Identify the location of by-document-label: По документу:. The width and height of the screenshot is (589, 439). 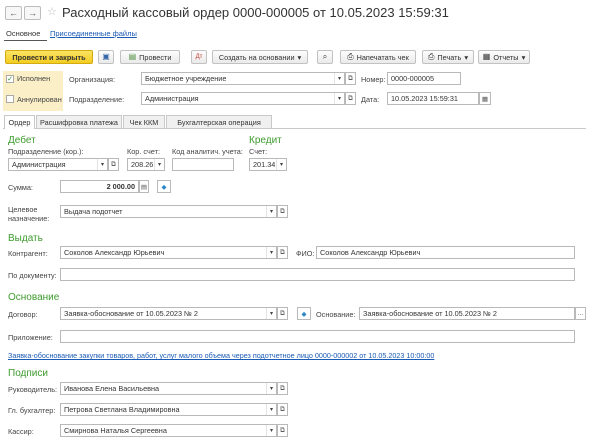
(32, 275).